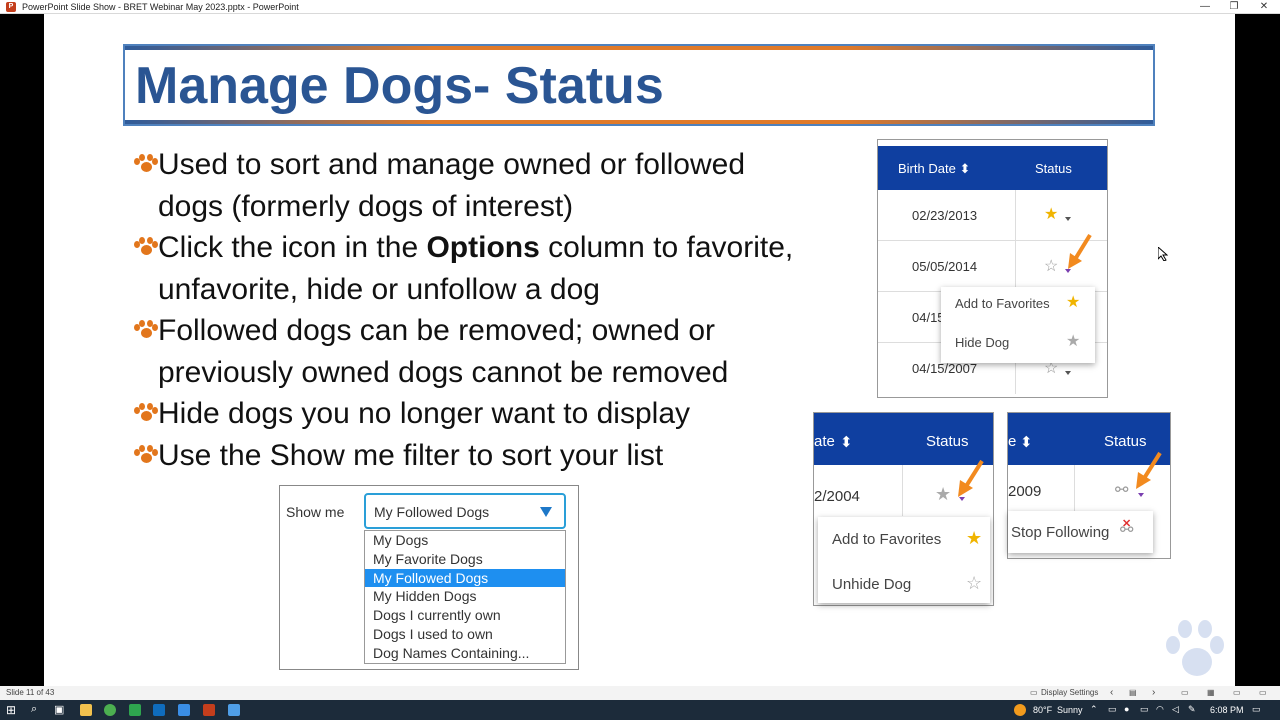  Describe the element at coordinates (11, 6) in the screenshot. I see `powerpoint-icon: P` at that location.